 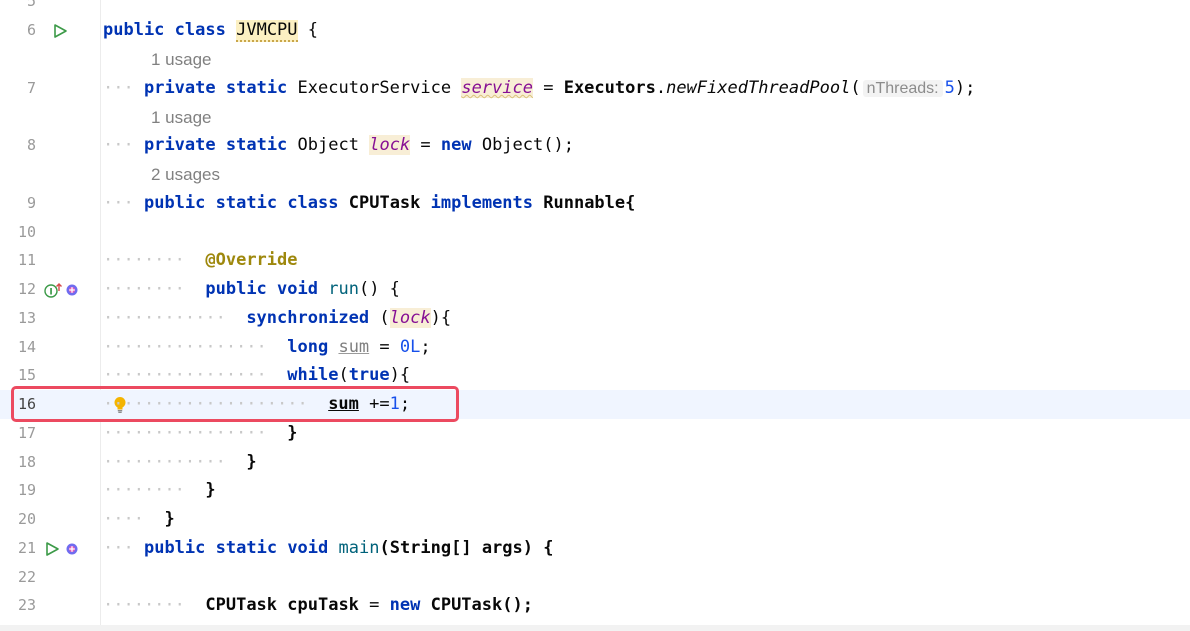 What do you see at coordinates (159, 490) in the screenshot?
I see `code-text: ········ }` at bounding box center [159, 490].